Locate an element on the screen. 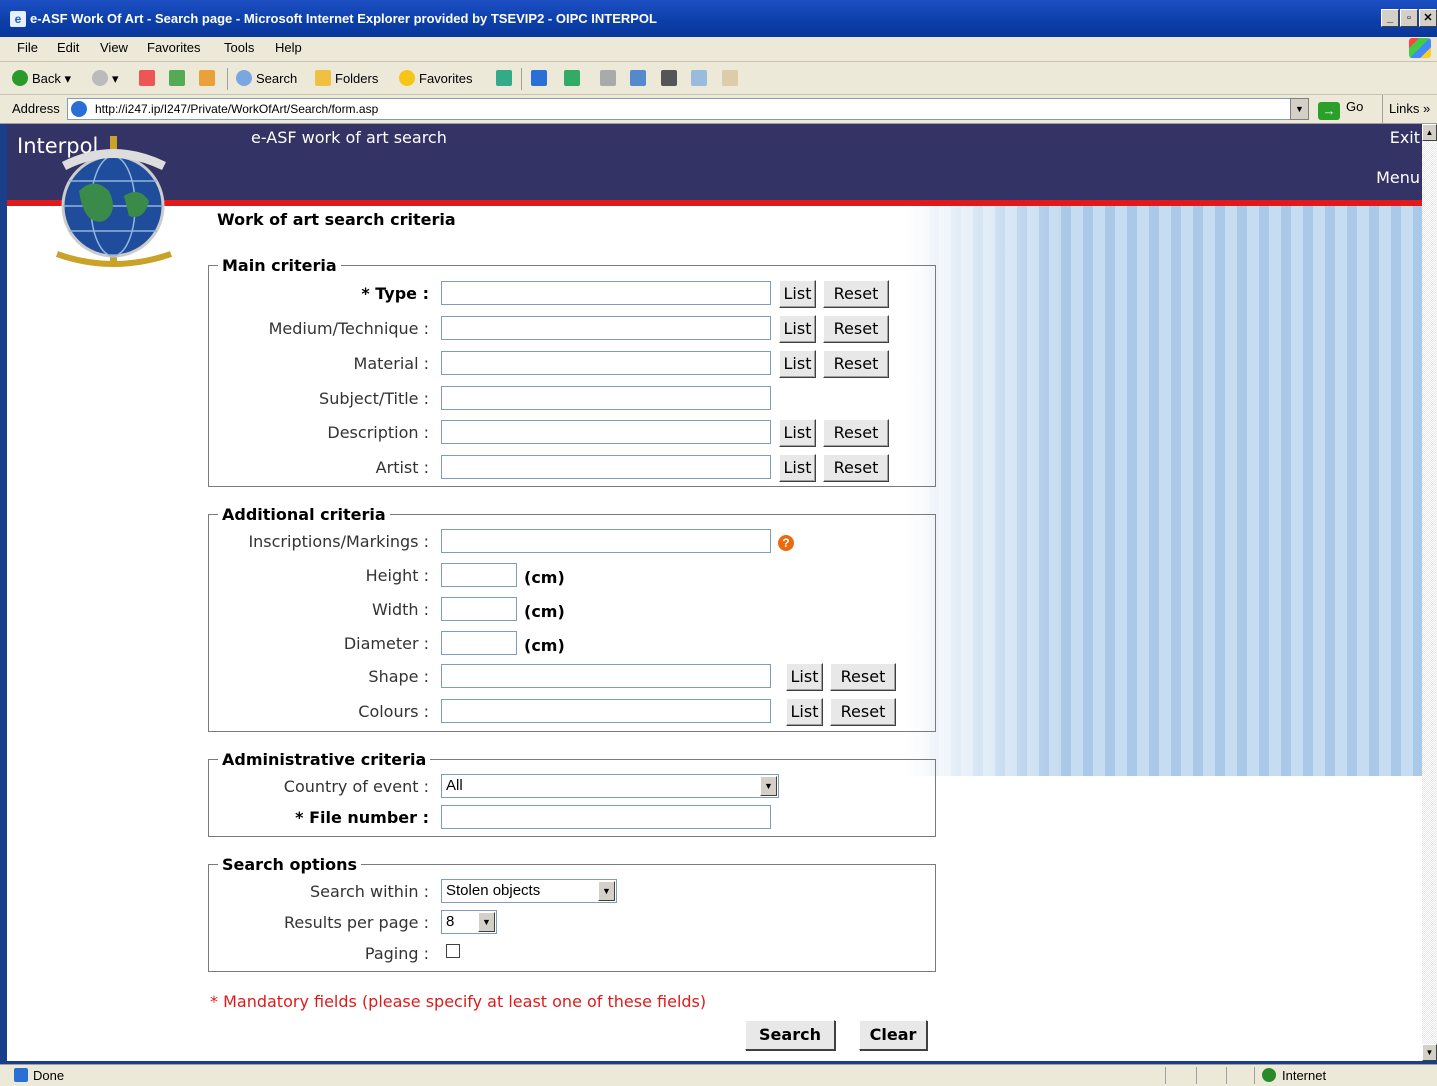 Image resolution: width=1437 pixels, height=1086 pixels. cut-icon is located at coordinates (669, 78).